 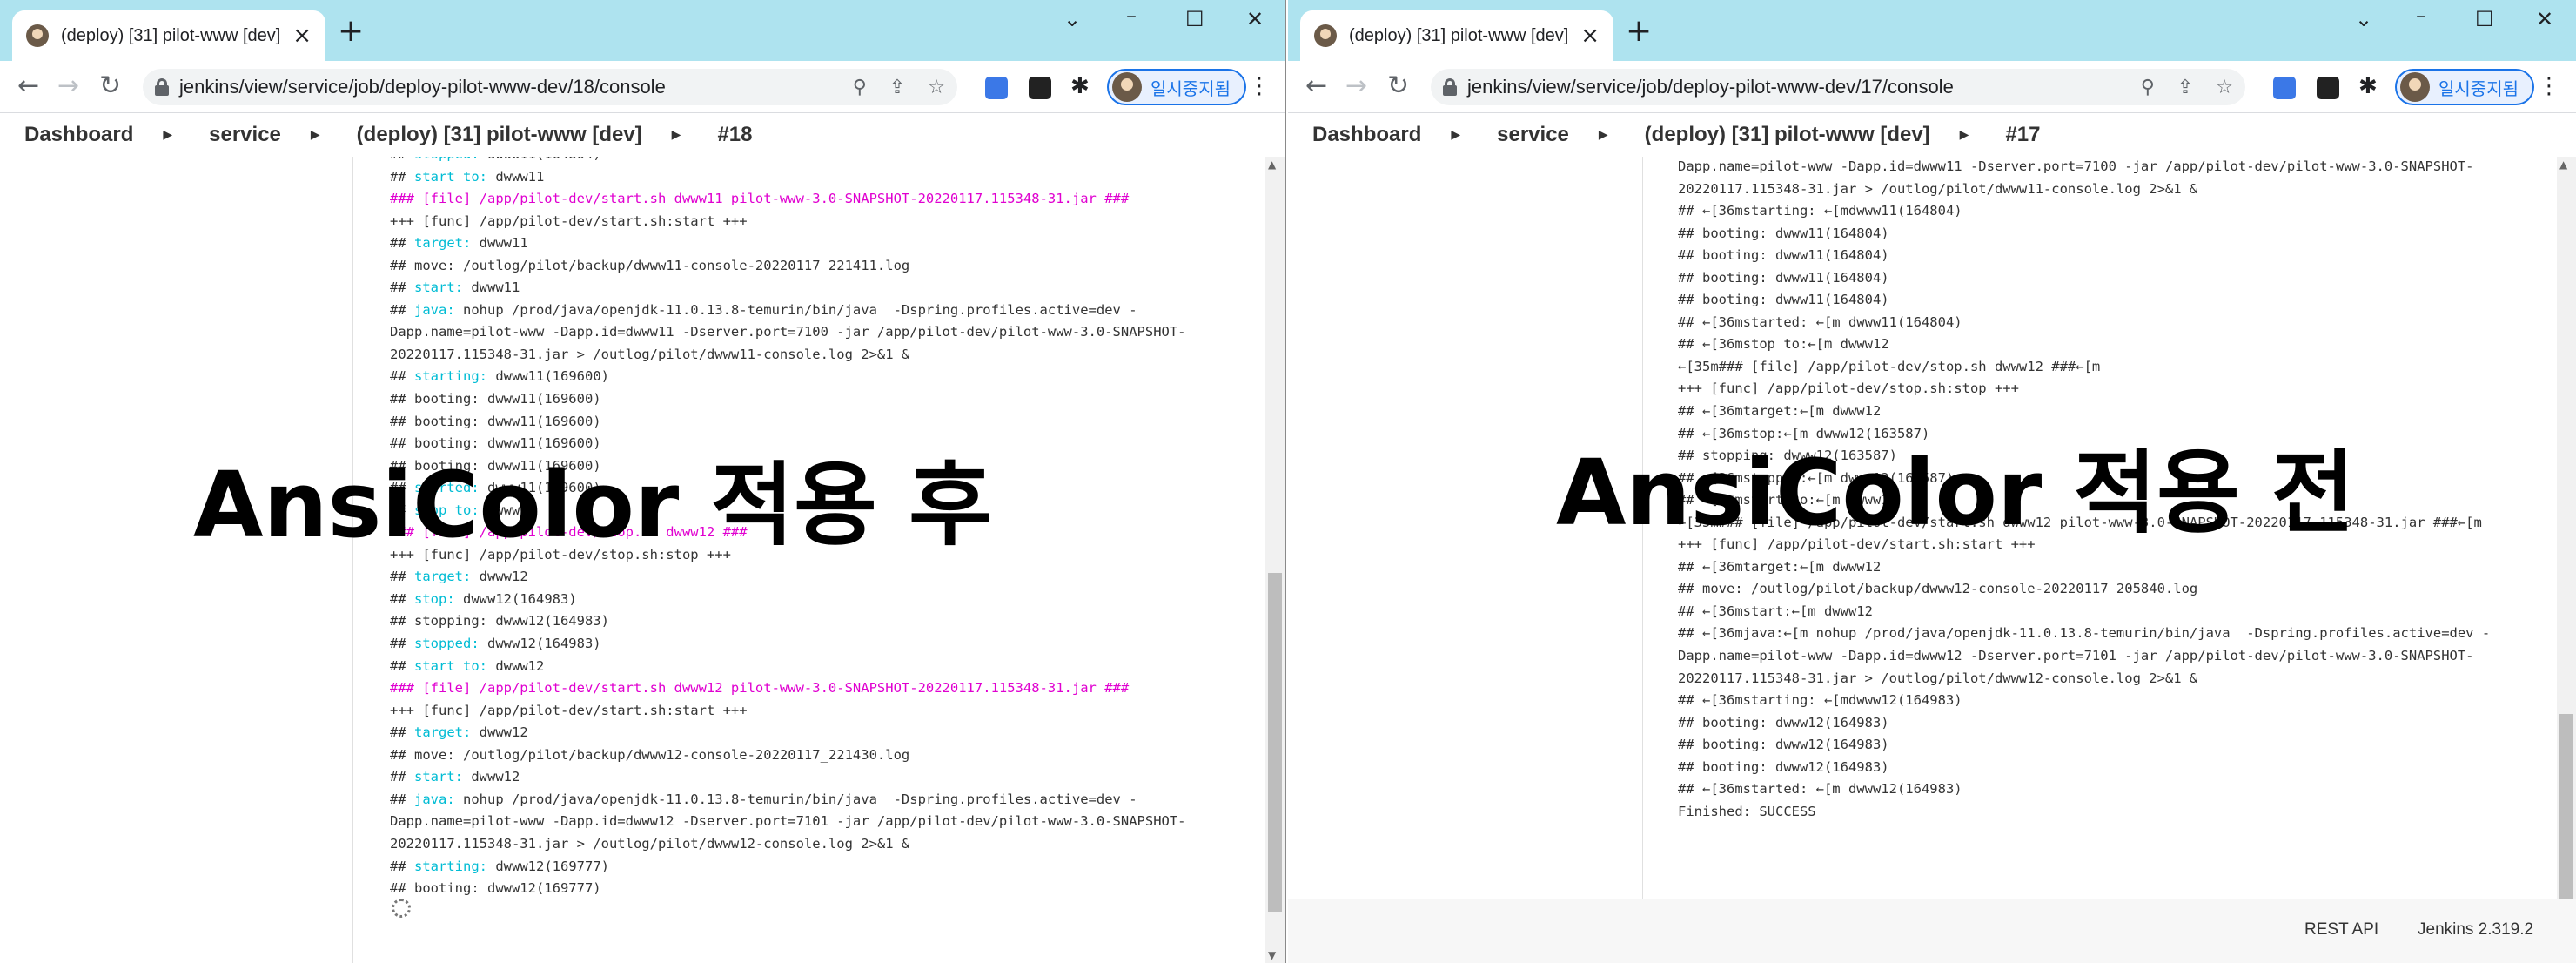 I want to click on console-line: ## ←[36mstarted: ←[m dwww12(164983), so click(x=1820, y=789).